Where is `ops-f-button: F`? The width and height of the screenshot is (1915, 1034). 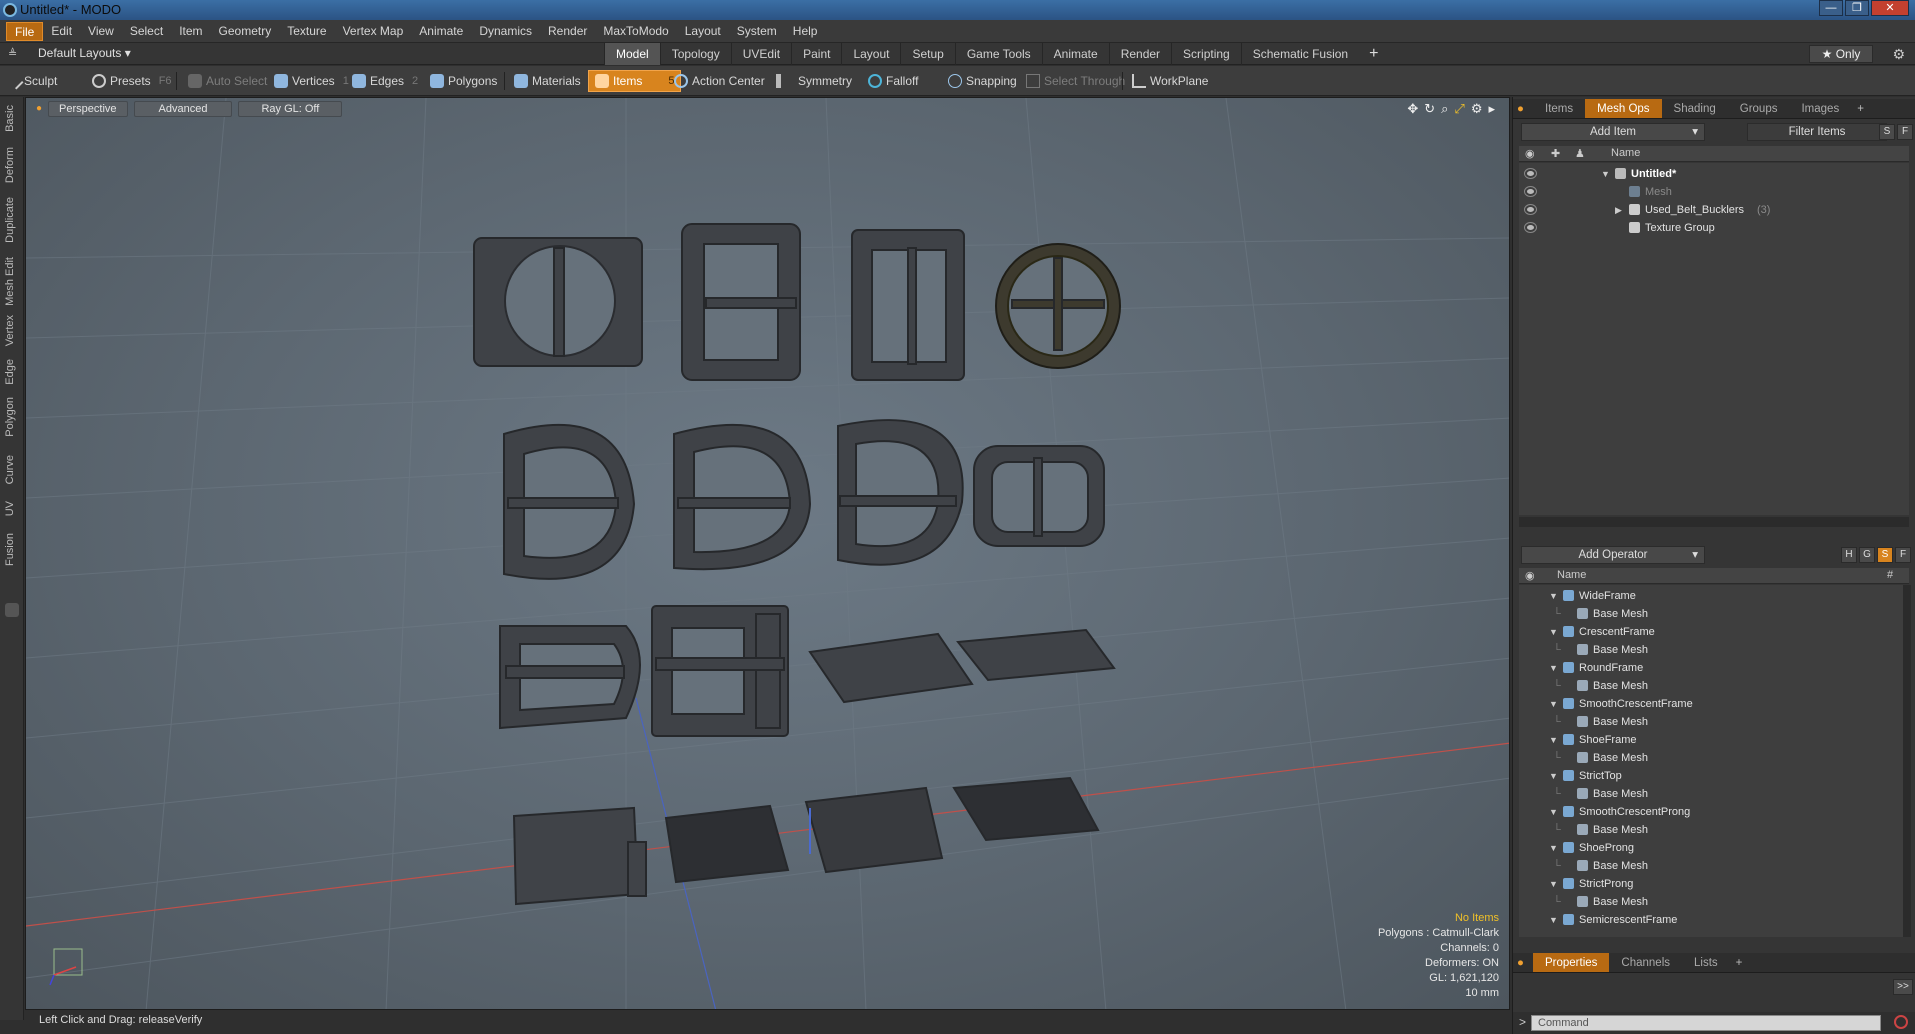 ops-f-button: F is located at coordinates (1903, 555).